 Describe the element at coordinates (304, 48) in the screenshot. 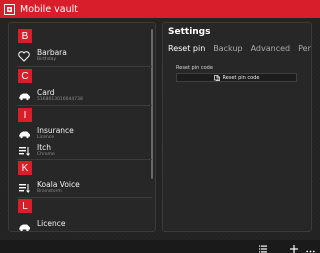

I see `tab-persona: Persona` at that location.